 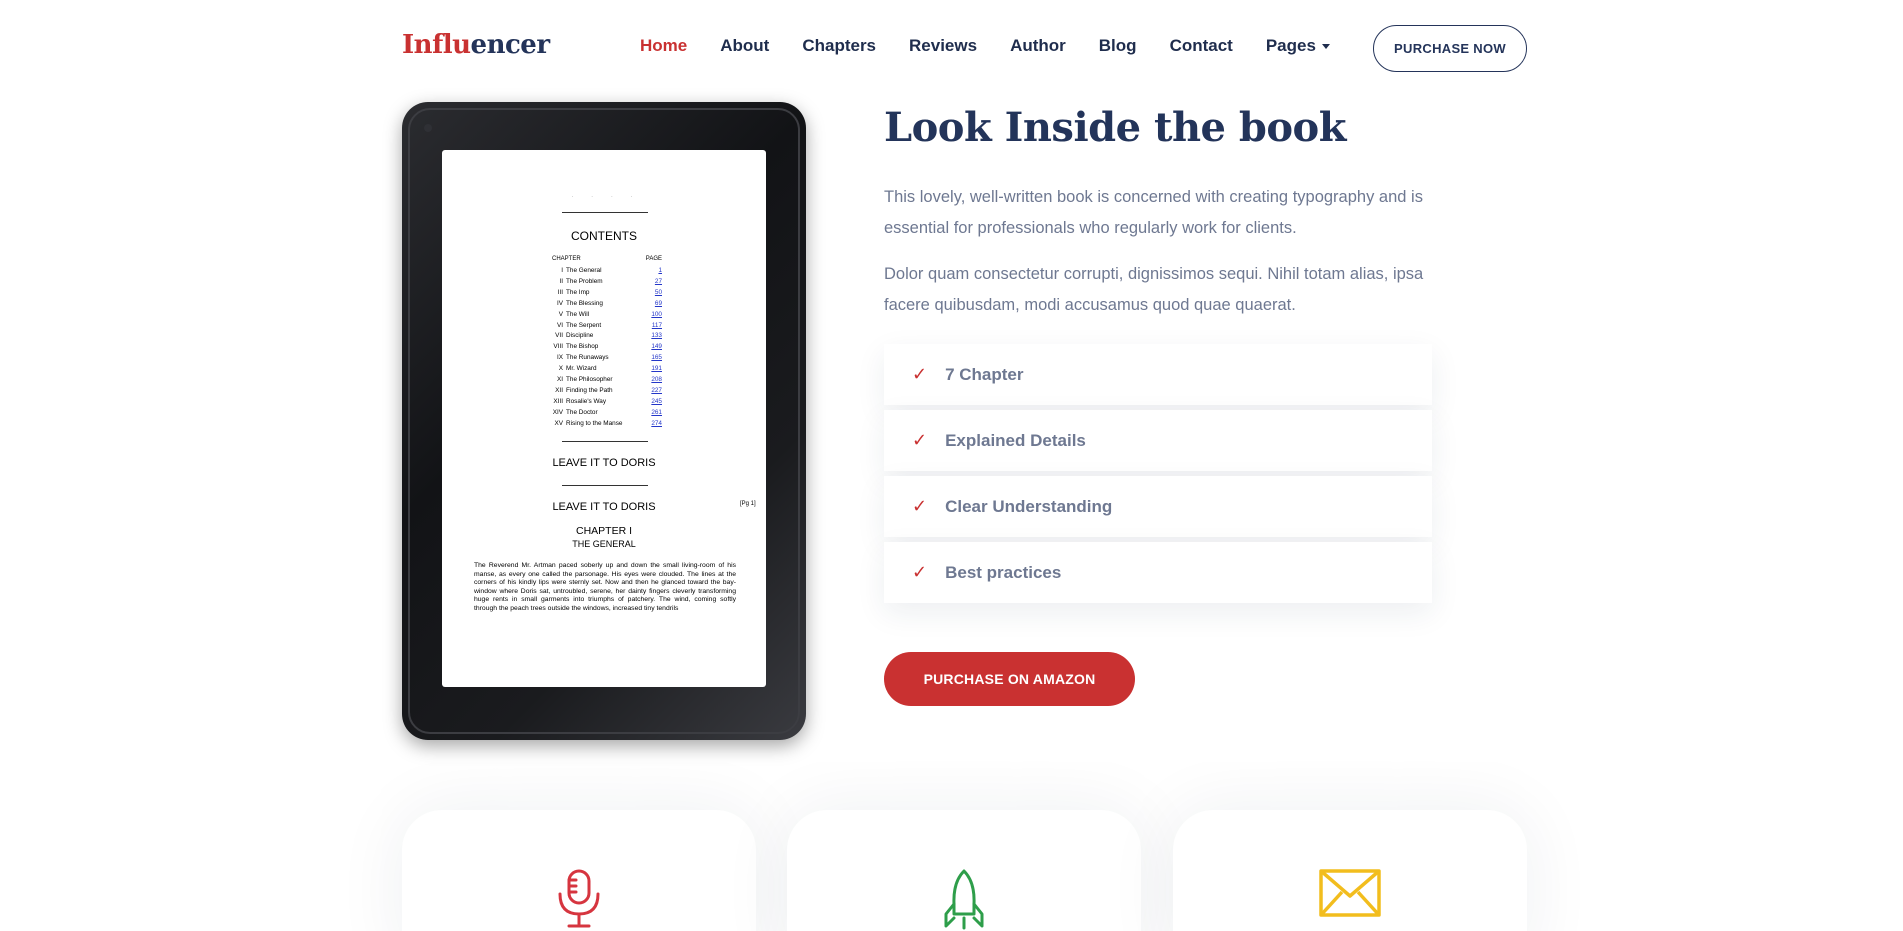 I want to click on feature-label: 7 Chapter, so click(x=984, y=374).